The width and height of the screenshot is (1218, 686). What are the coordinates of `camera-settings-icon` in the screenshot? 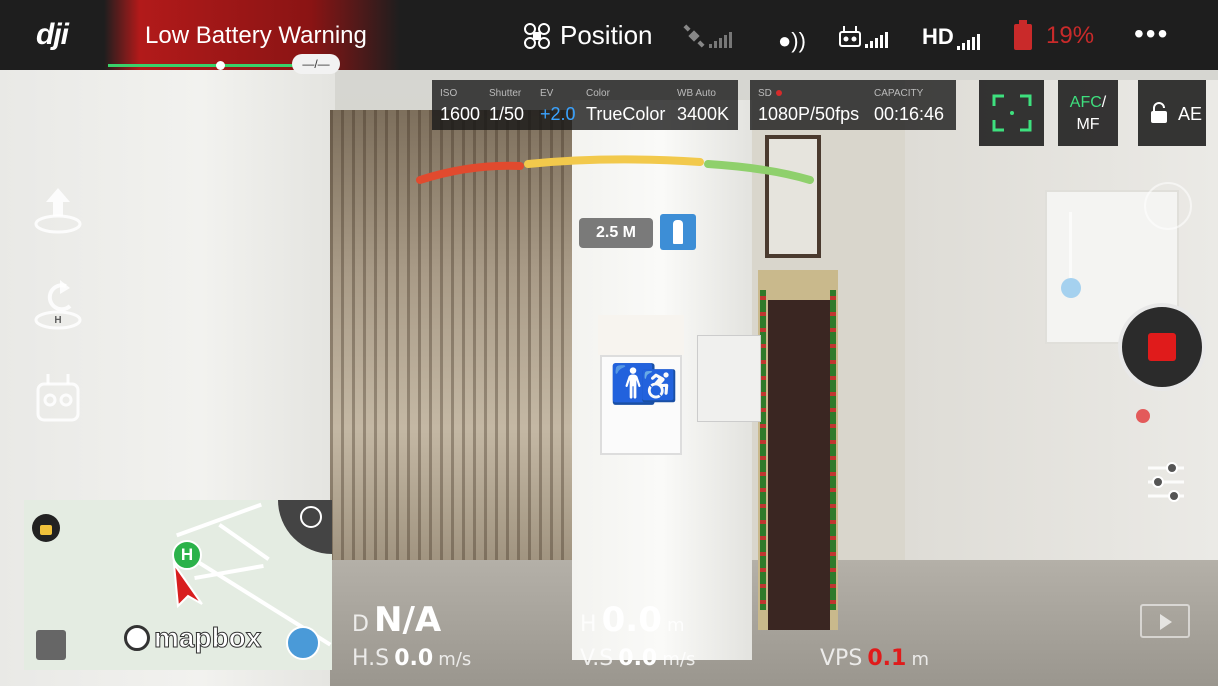 It's located at (1166, 482).